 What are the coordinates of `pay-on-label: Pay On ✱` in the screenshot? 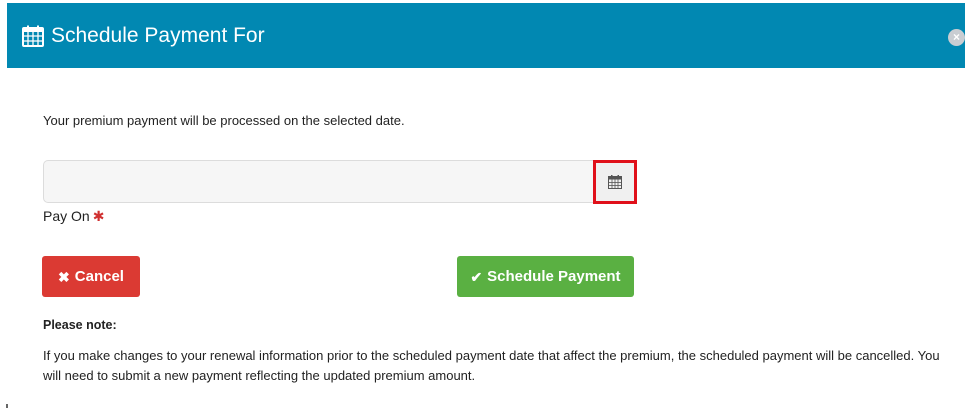 It's located at (73, 216).